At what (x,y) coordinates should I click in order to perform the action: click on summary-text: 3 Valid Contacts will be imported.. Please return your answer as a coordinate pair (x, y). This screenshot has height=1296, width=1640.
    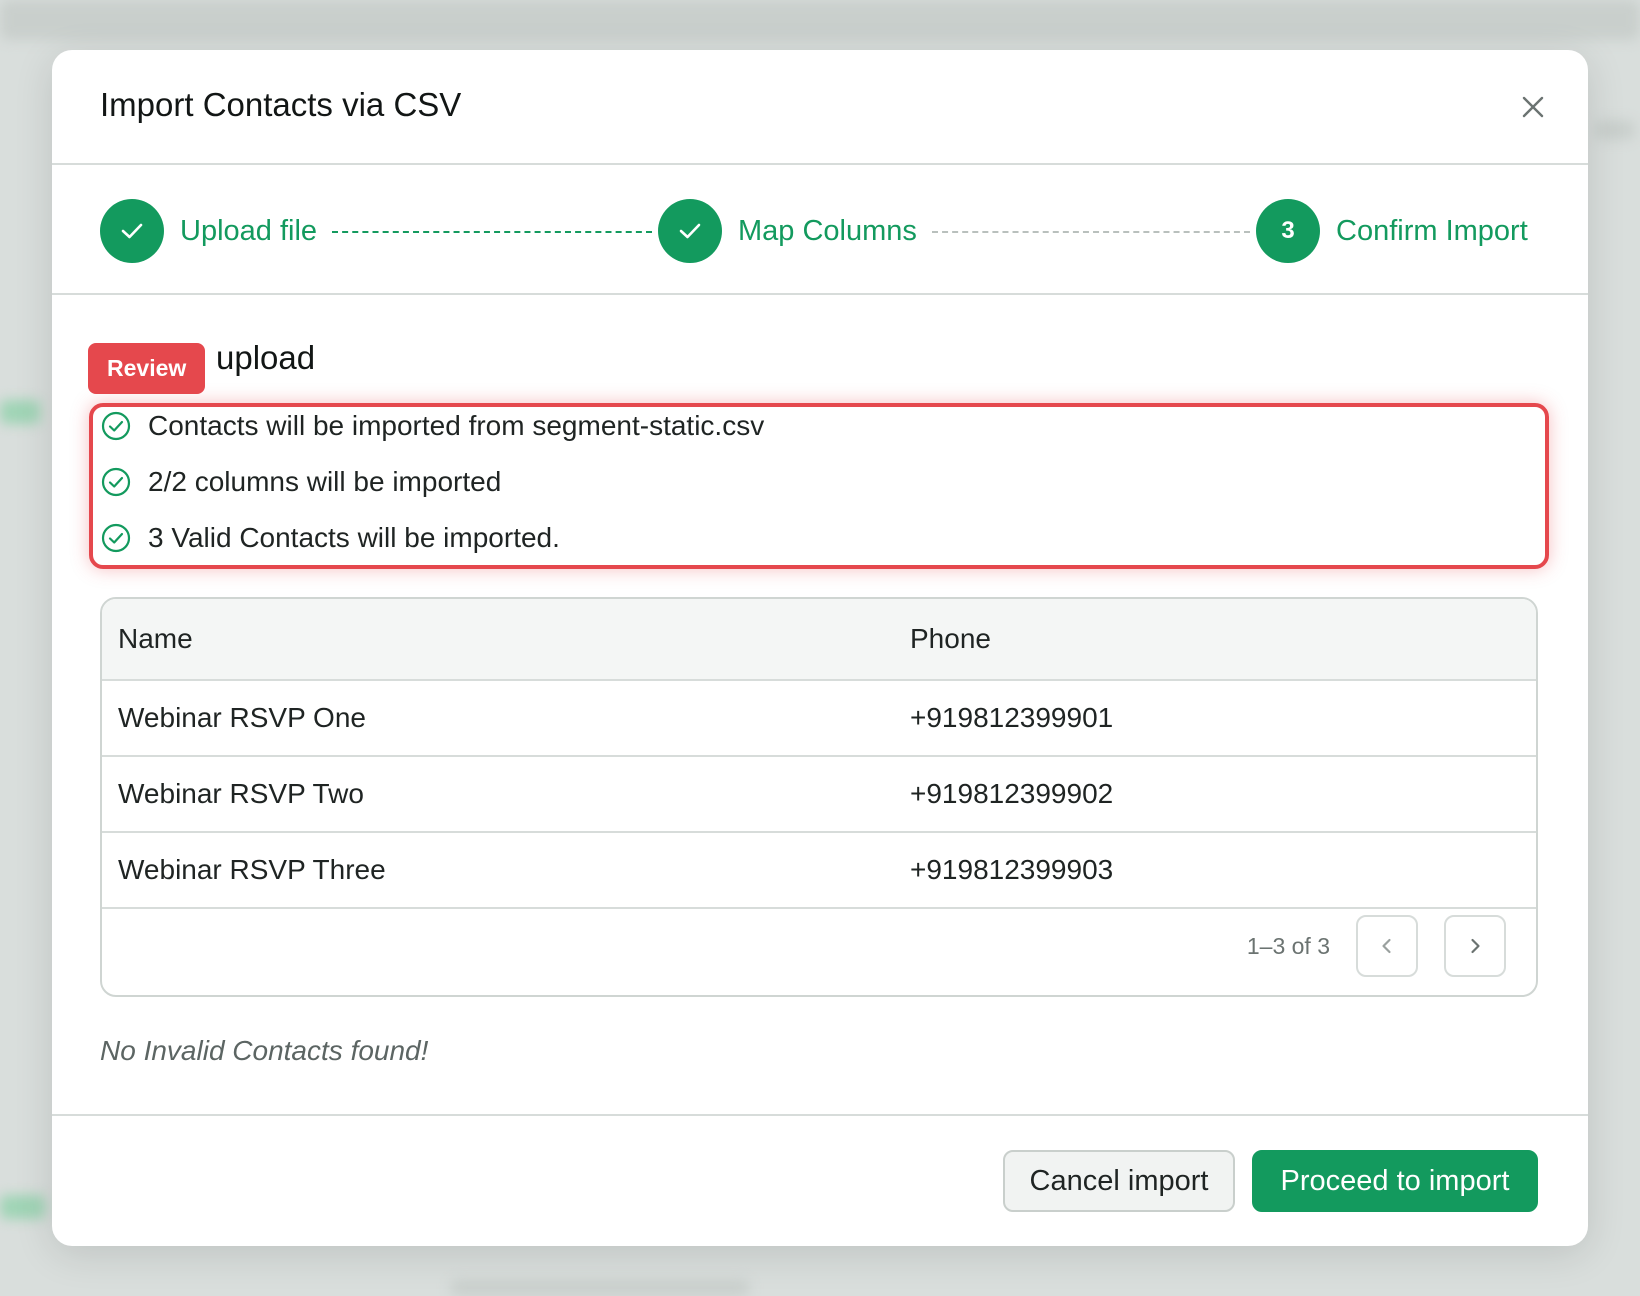
    Looking at the image, I should click on (354, 537).